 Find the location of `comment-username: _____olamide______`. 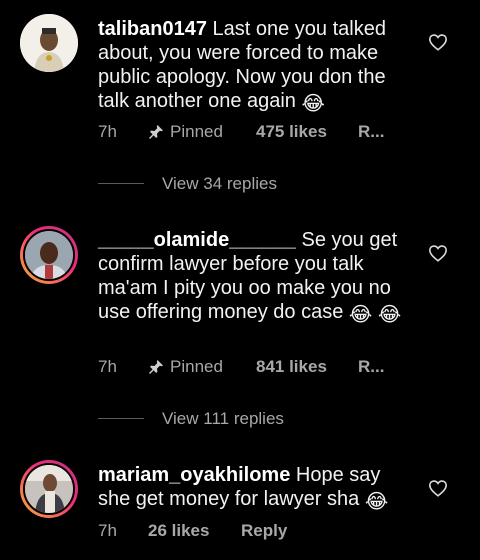

comment-username: _____olamide______ is located at coordinates (197, 240).